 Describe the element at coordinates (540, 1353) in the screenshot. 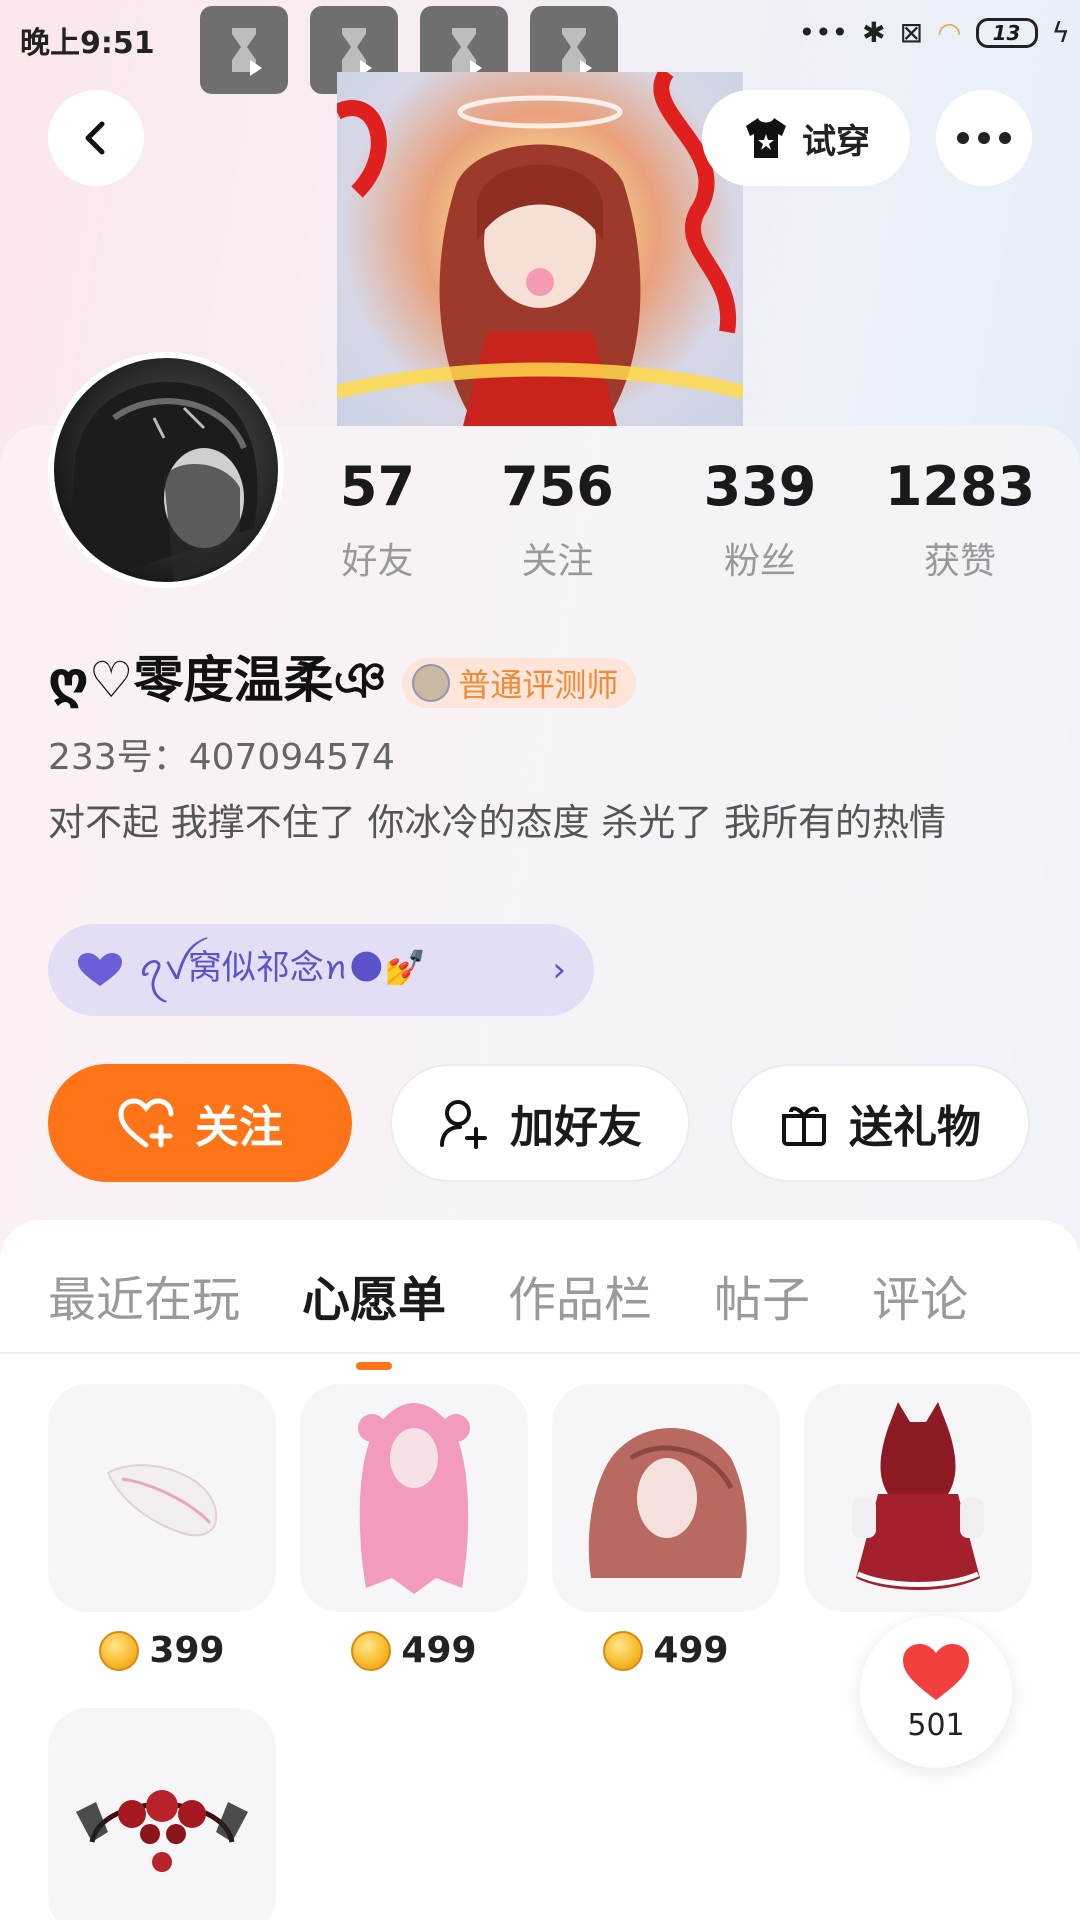

I see `tabs-divider` at that location.